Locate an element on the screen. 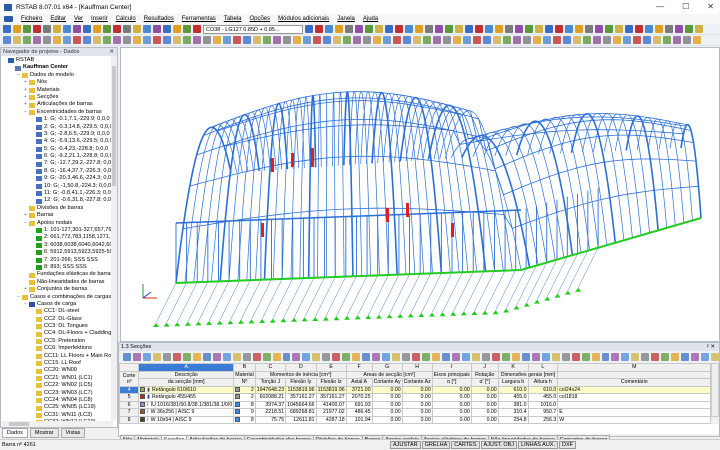 The height and width of the screenshot is (450, 720). tree-item: 7: 201-266; SSS SSS is located at coordinates (60, 260).